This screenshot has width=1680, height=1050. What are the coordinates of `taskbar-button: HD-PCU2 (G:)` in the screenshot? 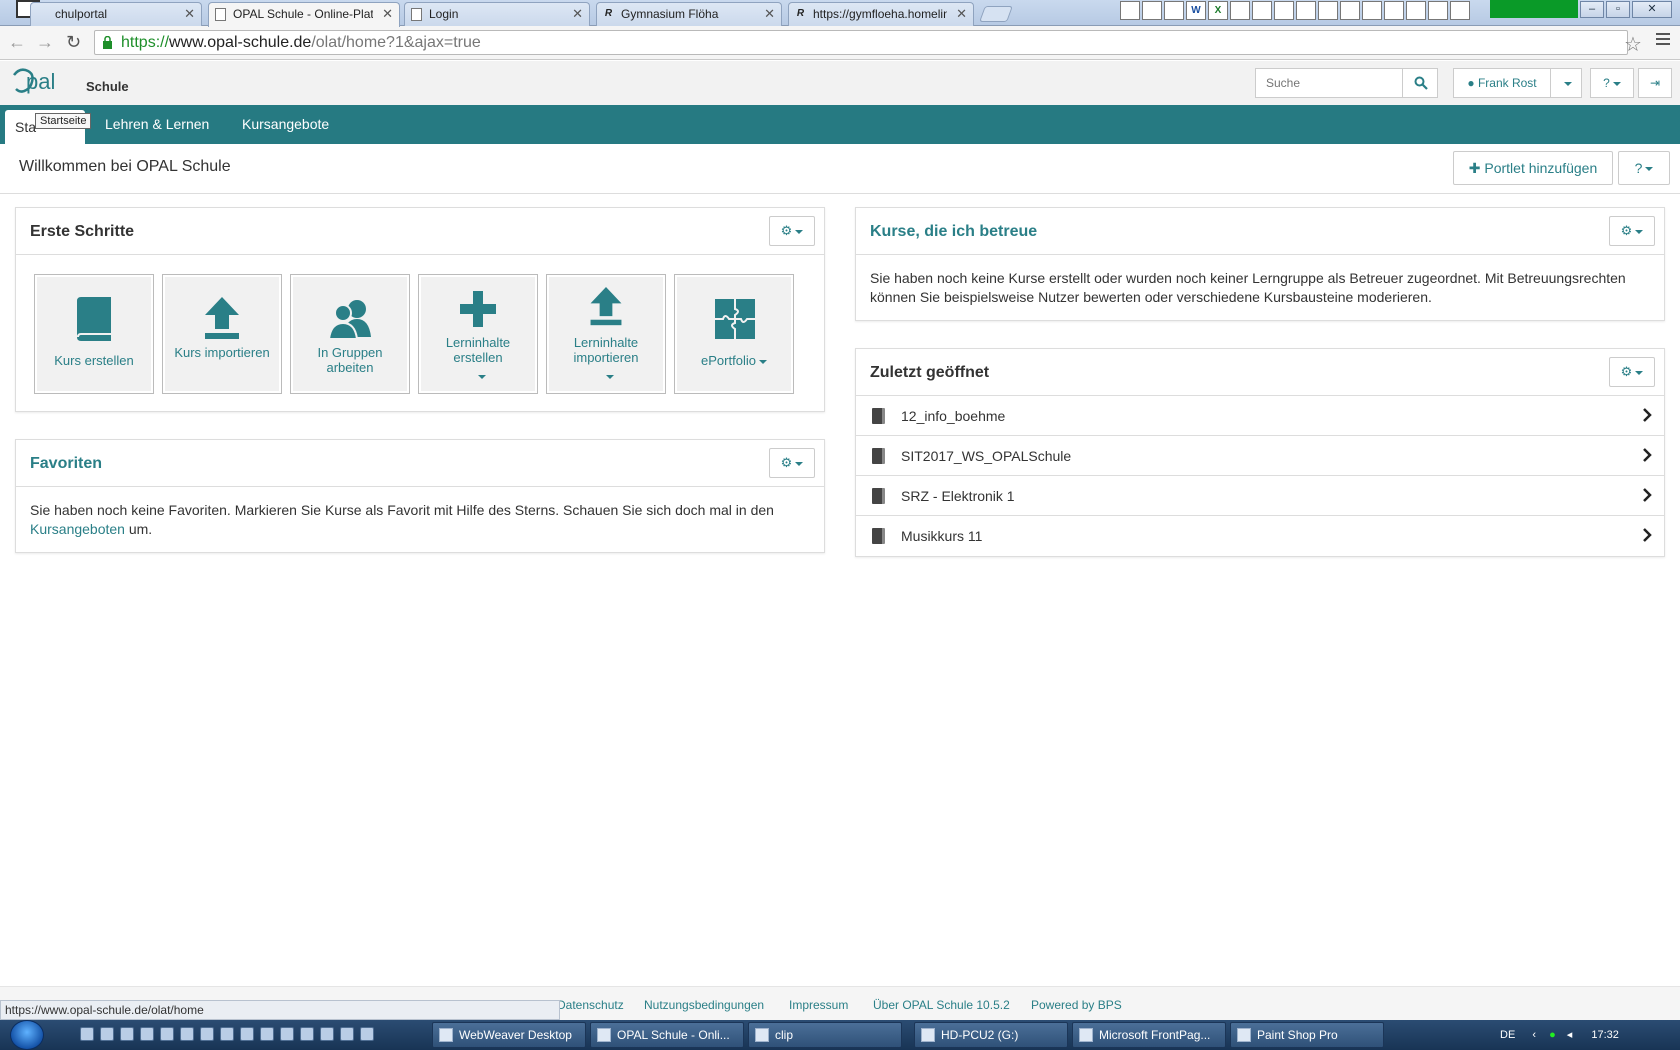 It's located at (991, 1035).